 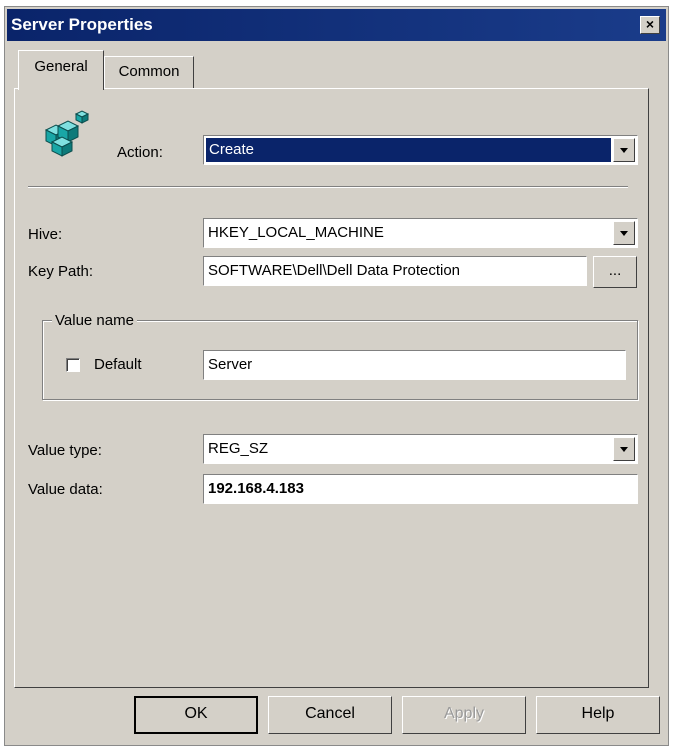 I want to click on cancel-label: Cancel, so click(x=330, y=713).